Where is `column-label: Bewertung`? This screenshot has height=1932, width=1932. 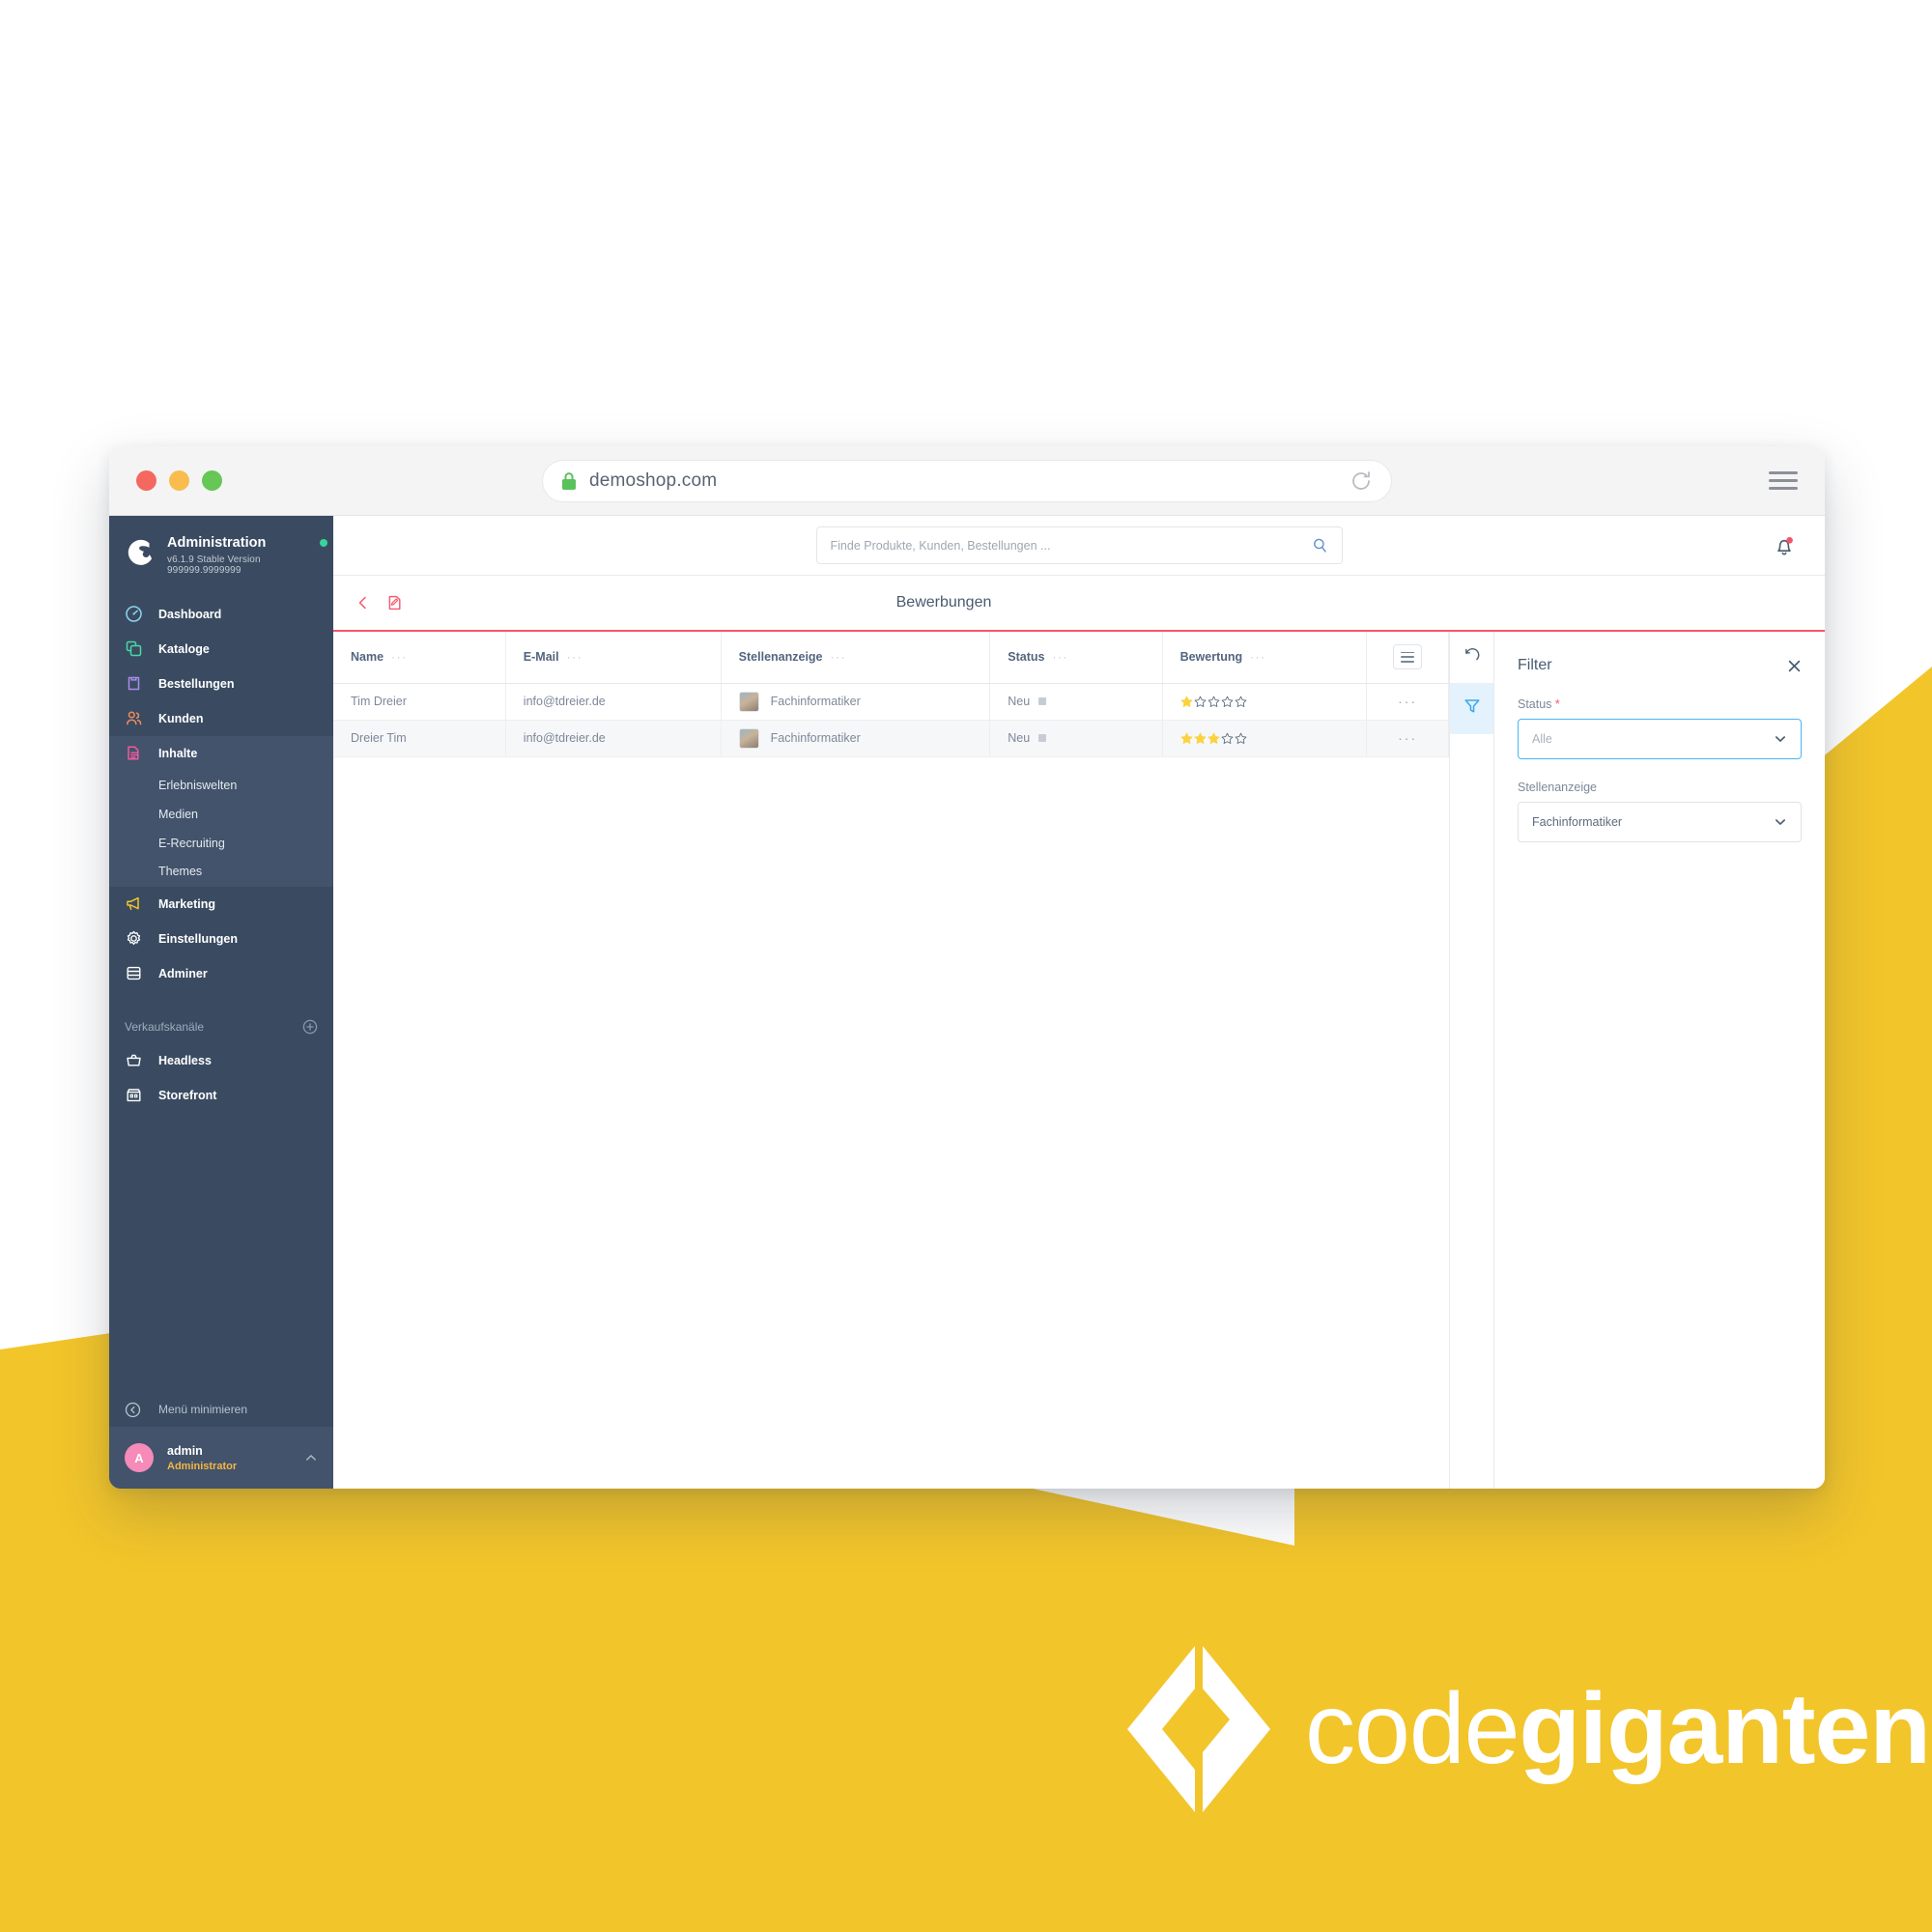
column-label: Bewertung is located at coordinates (1211, 657).